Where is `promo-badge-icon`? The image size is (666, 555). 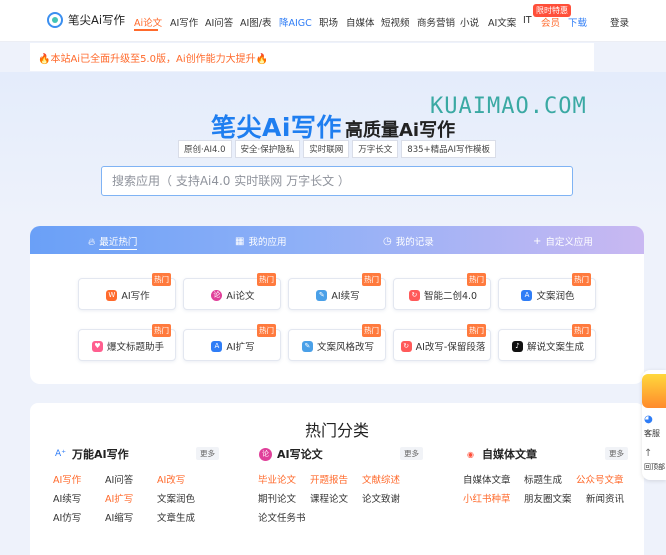
promo-badge-icon is located at coordinates (654, 391).